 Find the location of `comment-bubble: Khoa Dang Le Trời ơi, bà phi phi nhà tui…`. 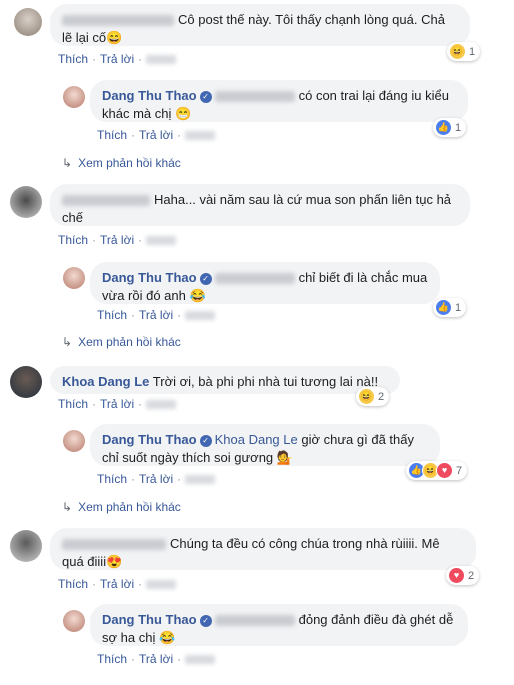

comment-bubble: Khoa Dang Le Trời ơi, bà phi phi nhà tui… is located at coordinates (225, 380).